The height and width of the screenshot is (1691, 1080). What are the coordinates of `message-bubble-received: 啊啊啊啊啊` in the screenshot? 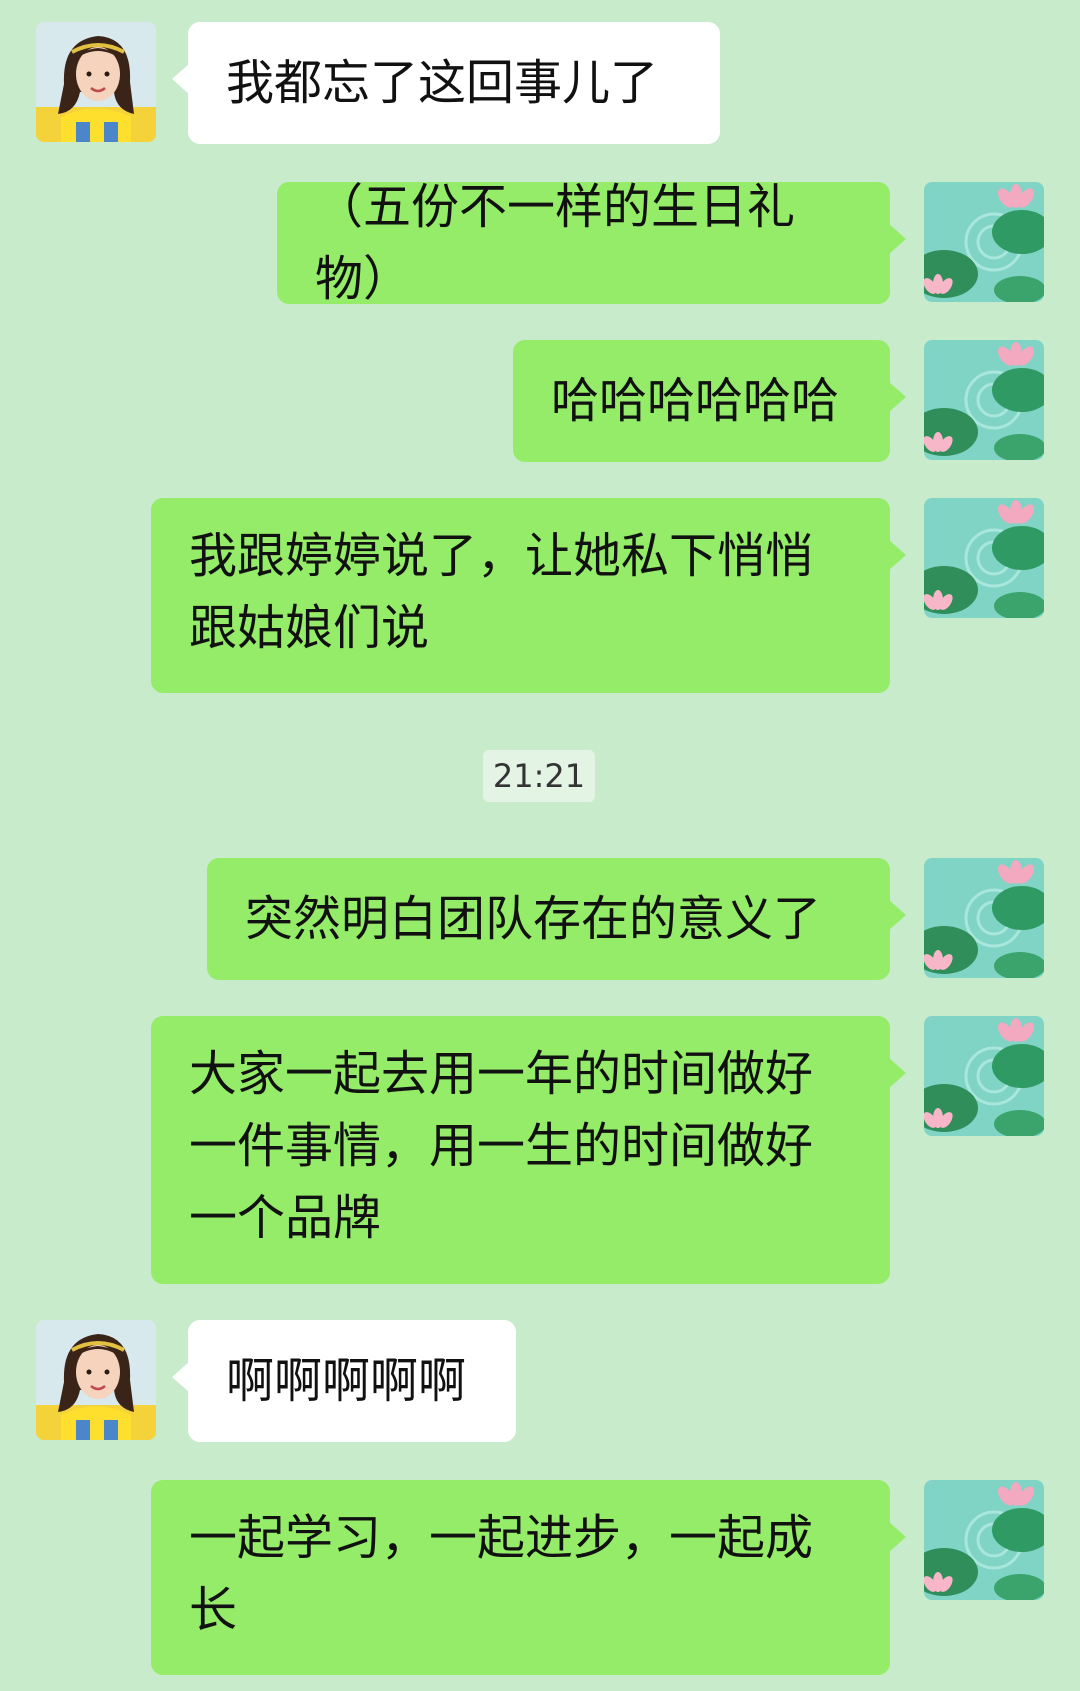 It's located at (344, 1381).